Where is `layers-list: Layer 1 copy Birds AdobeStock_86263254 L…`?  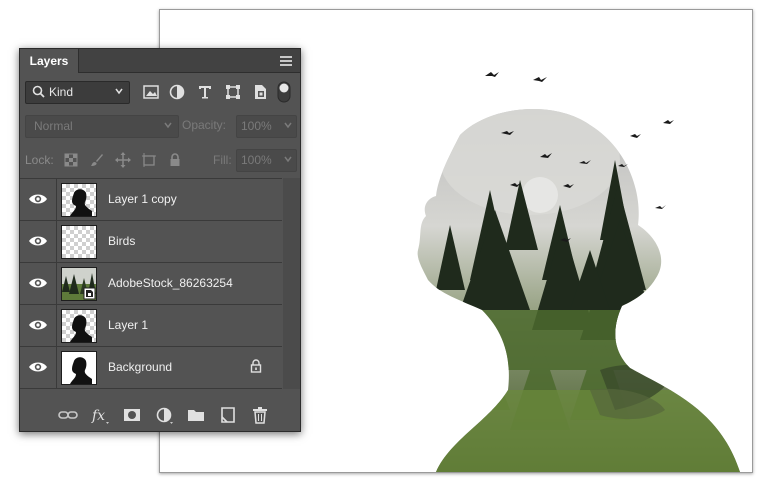 layers-list: Layer 1 copy Birds AdobeStock_86263254 L… is located at coordinates (151, 284).